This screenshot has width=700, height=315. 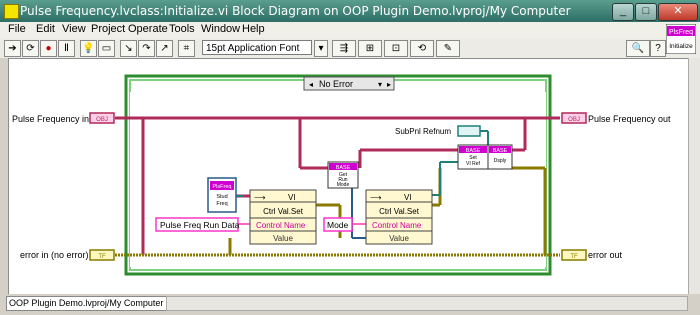 What do you see at coordinates (222, 187) in the screenshot?
I see `svg-text: PlsFreq` at bounding box center [222, 187].